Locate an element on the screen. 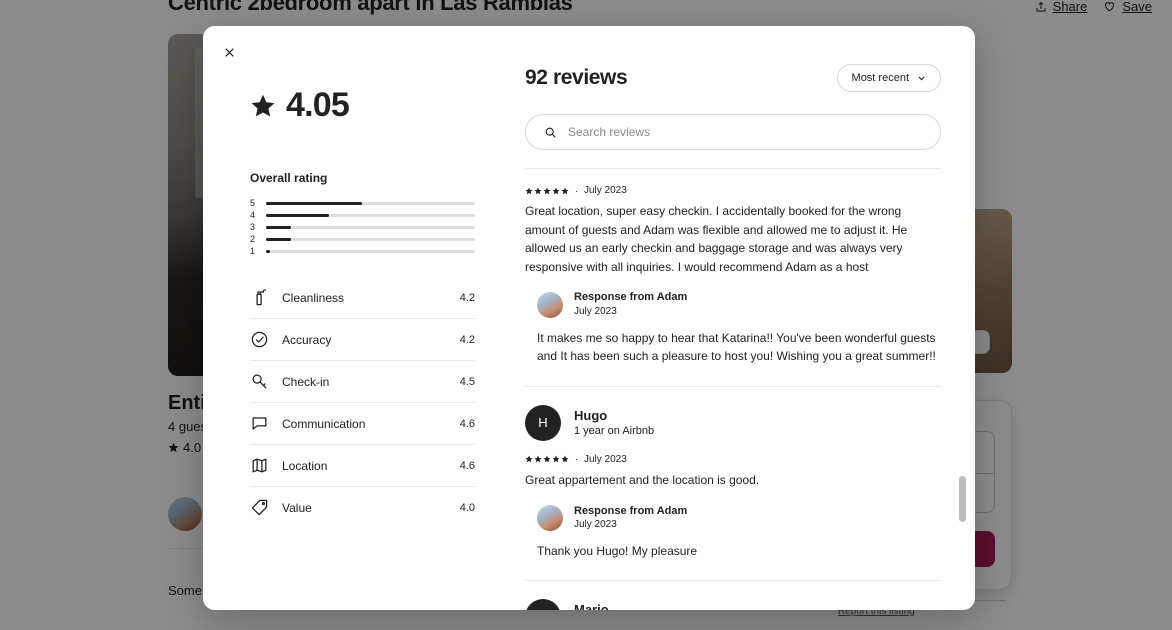  rating-bar-star-count: 2 is located at coordinates (253, 239).